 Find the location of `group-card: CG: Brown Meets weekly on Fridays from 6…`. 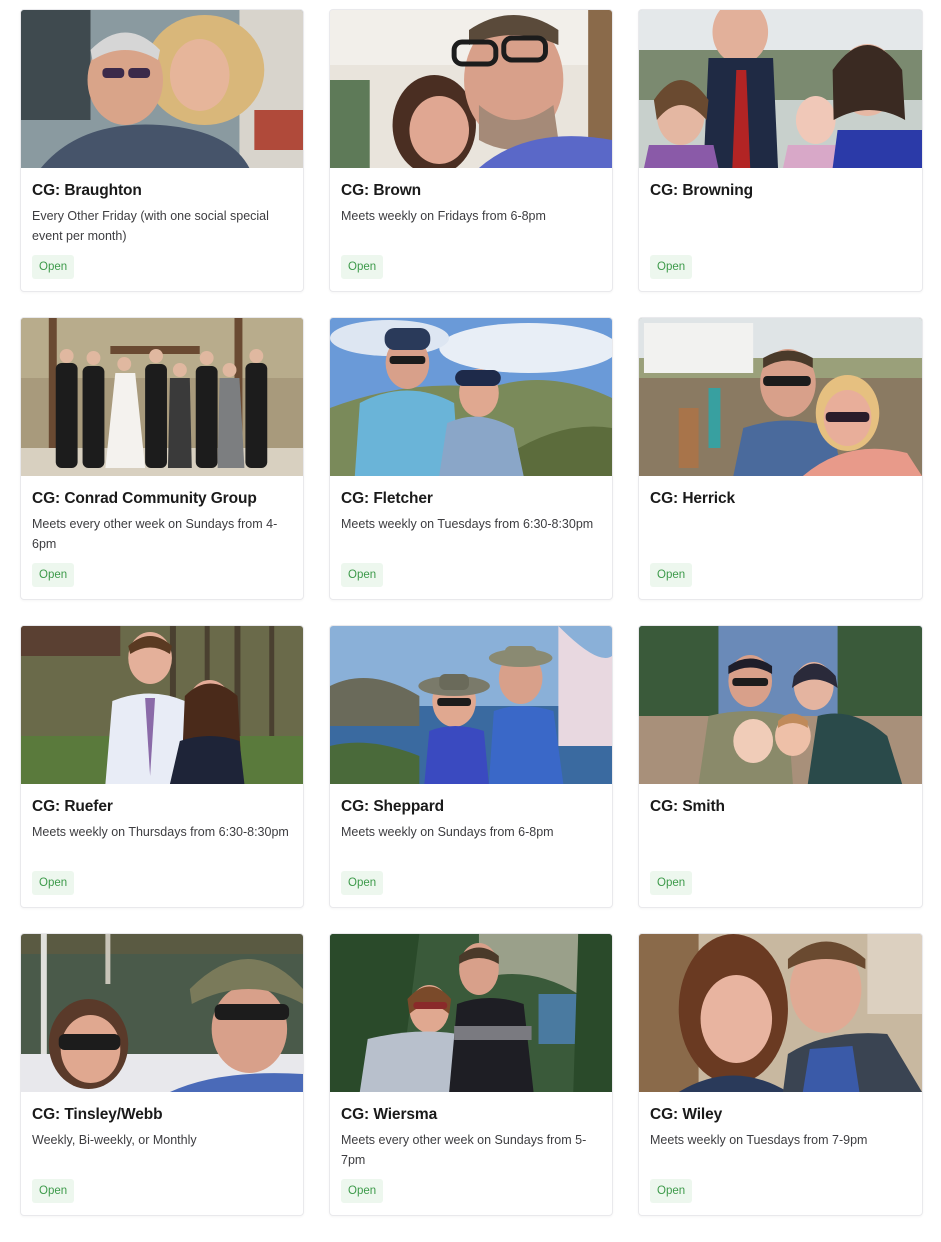

group-card: CG: Brown Meets weekly on Fridays from 6… is located at coordinates (471, 150).